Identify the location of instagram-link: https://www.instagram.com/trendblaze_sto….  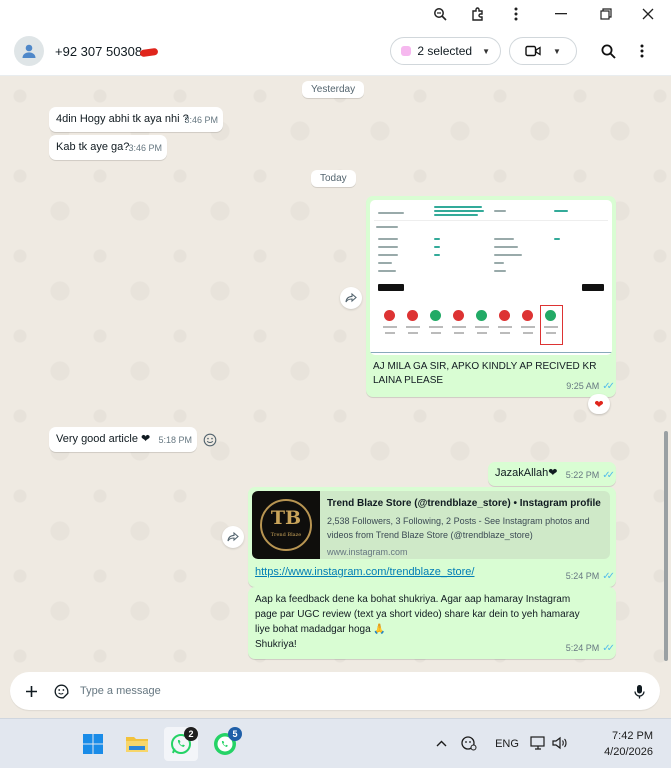
(364, 572).